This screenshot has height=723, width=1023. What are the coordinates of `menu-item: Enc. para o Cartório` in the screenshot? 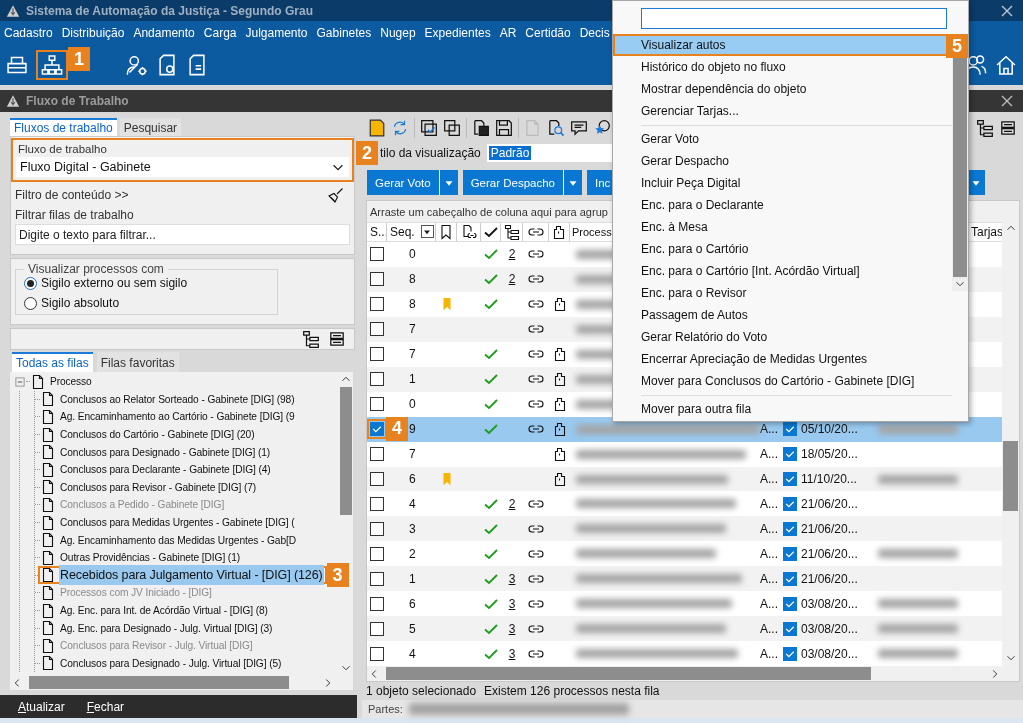 It's located at (782, 249).